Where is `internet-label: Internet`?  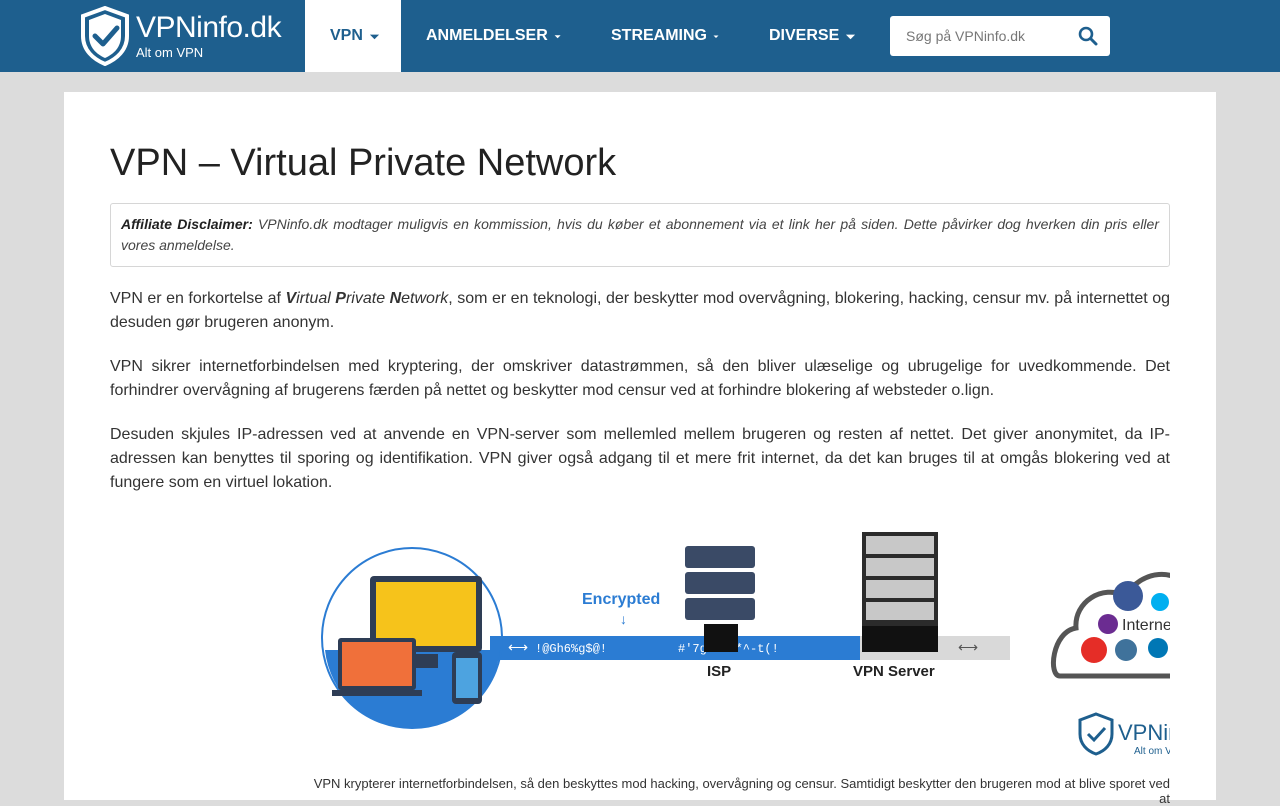 internet-label: Internet is located at coordinates (1146, 625).